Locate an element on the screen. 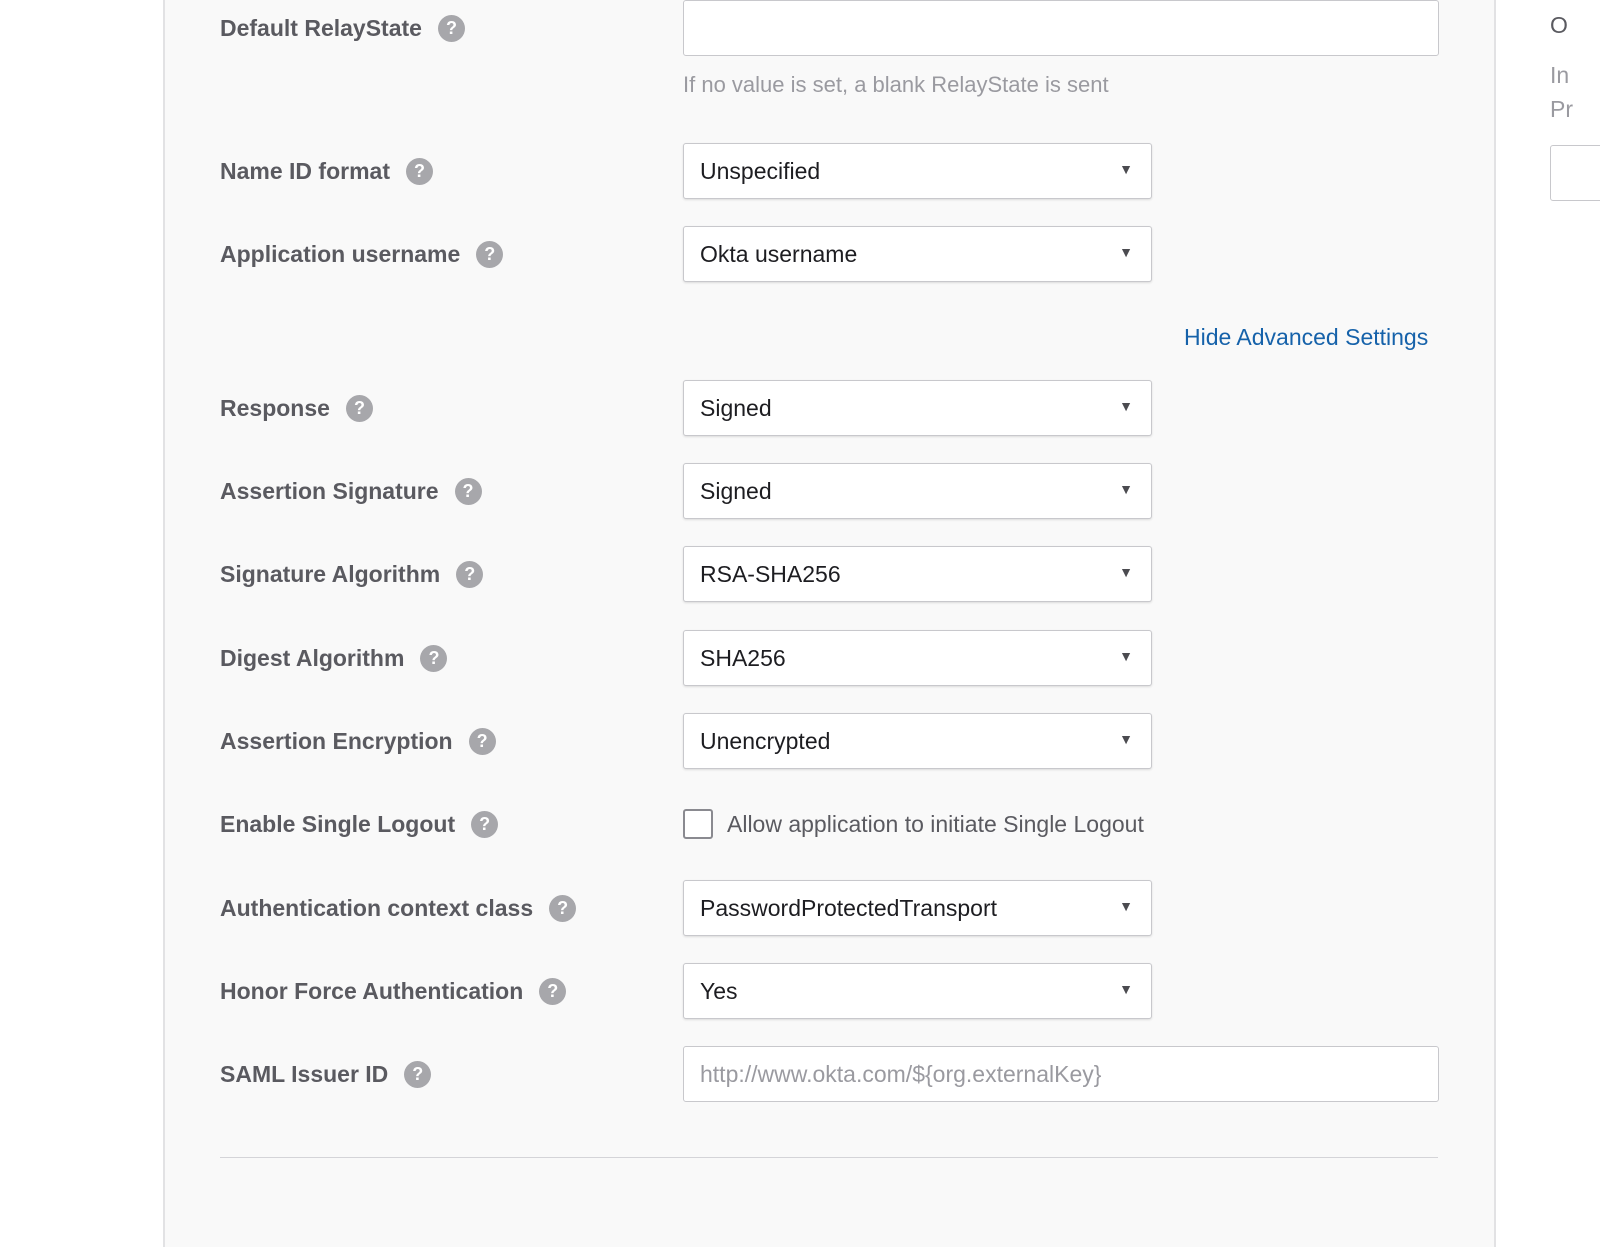 The image size is (1600, 1247). authentication-context-class-select: PasswordProtectedTransport ▼ is located at coordinates (917, 908).